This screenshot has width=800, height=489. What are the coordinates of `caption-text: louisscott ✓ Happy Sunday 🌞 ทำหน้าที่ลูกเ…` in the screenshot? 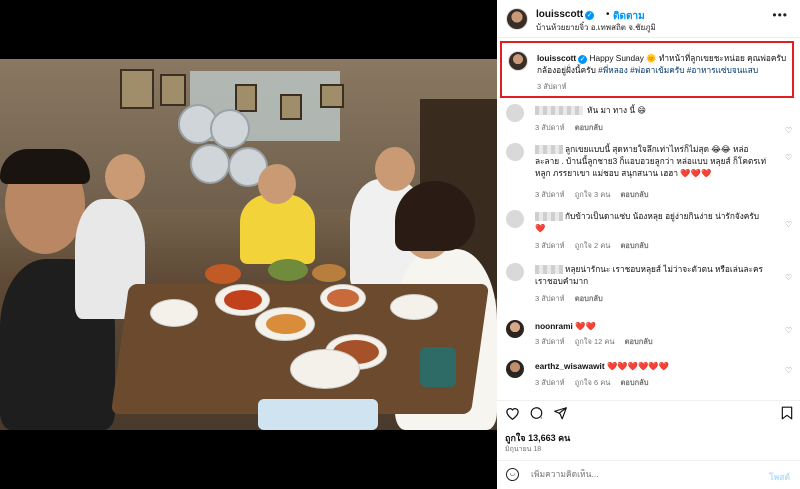 It's located at (663, 64).